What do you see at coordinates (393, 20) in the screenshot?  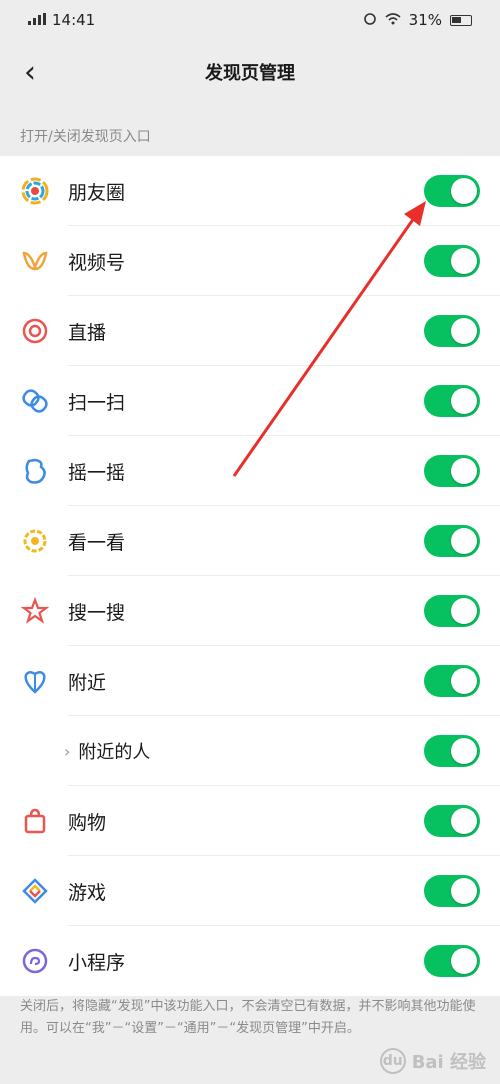 I see `wifi-icon` at bounding box center [393, 20].